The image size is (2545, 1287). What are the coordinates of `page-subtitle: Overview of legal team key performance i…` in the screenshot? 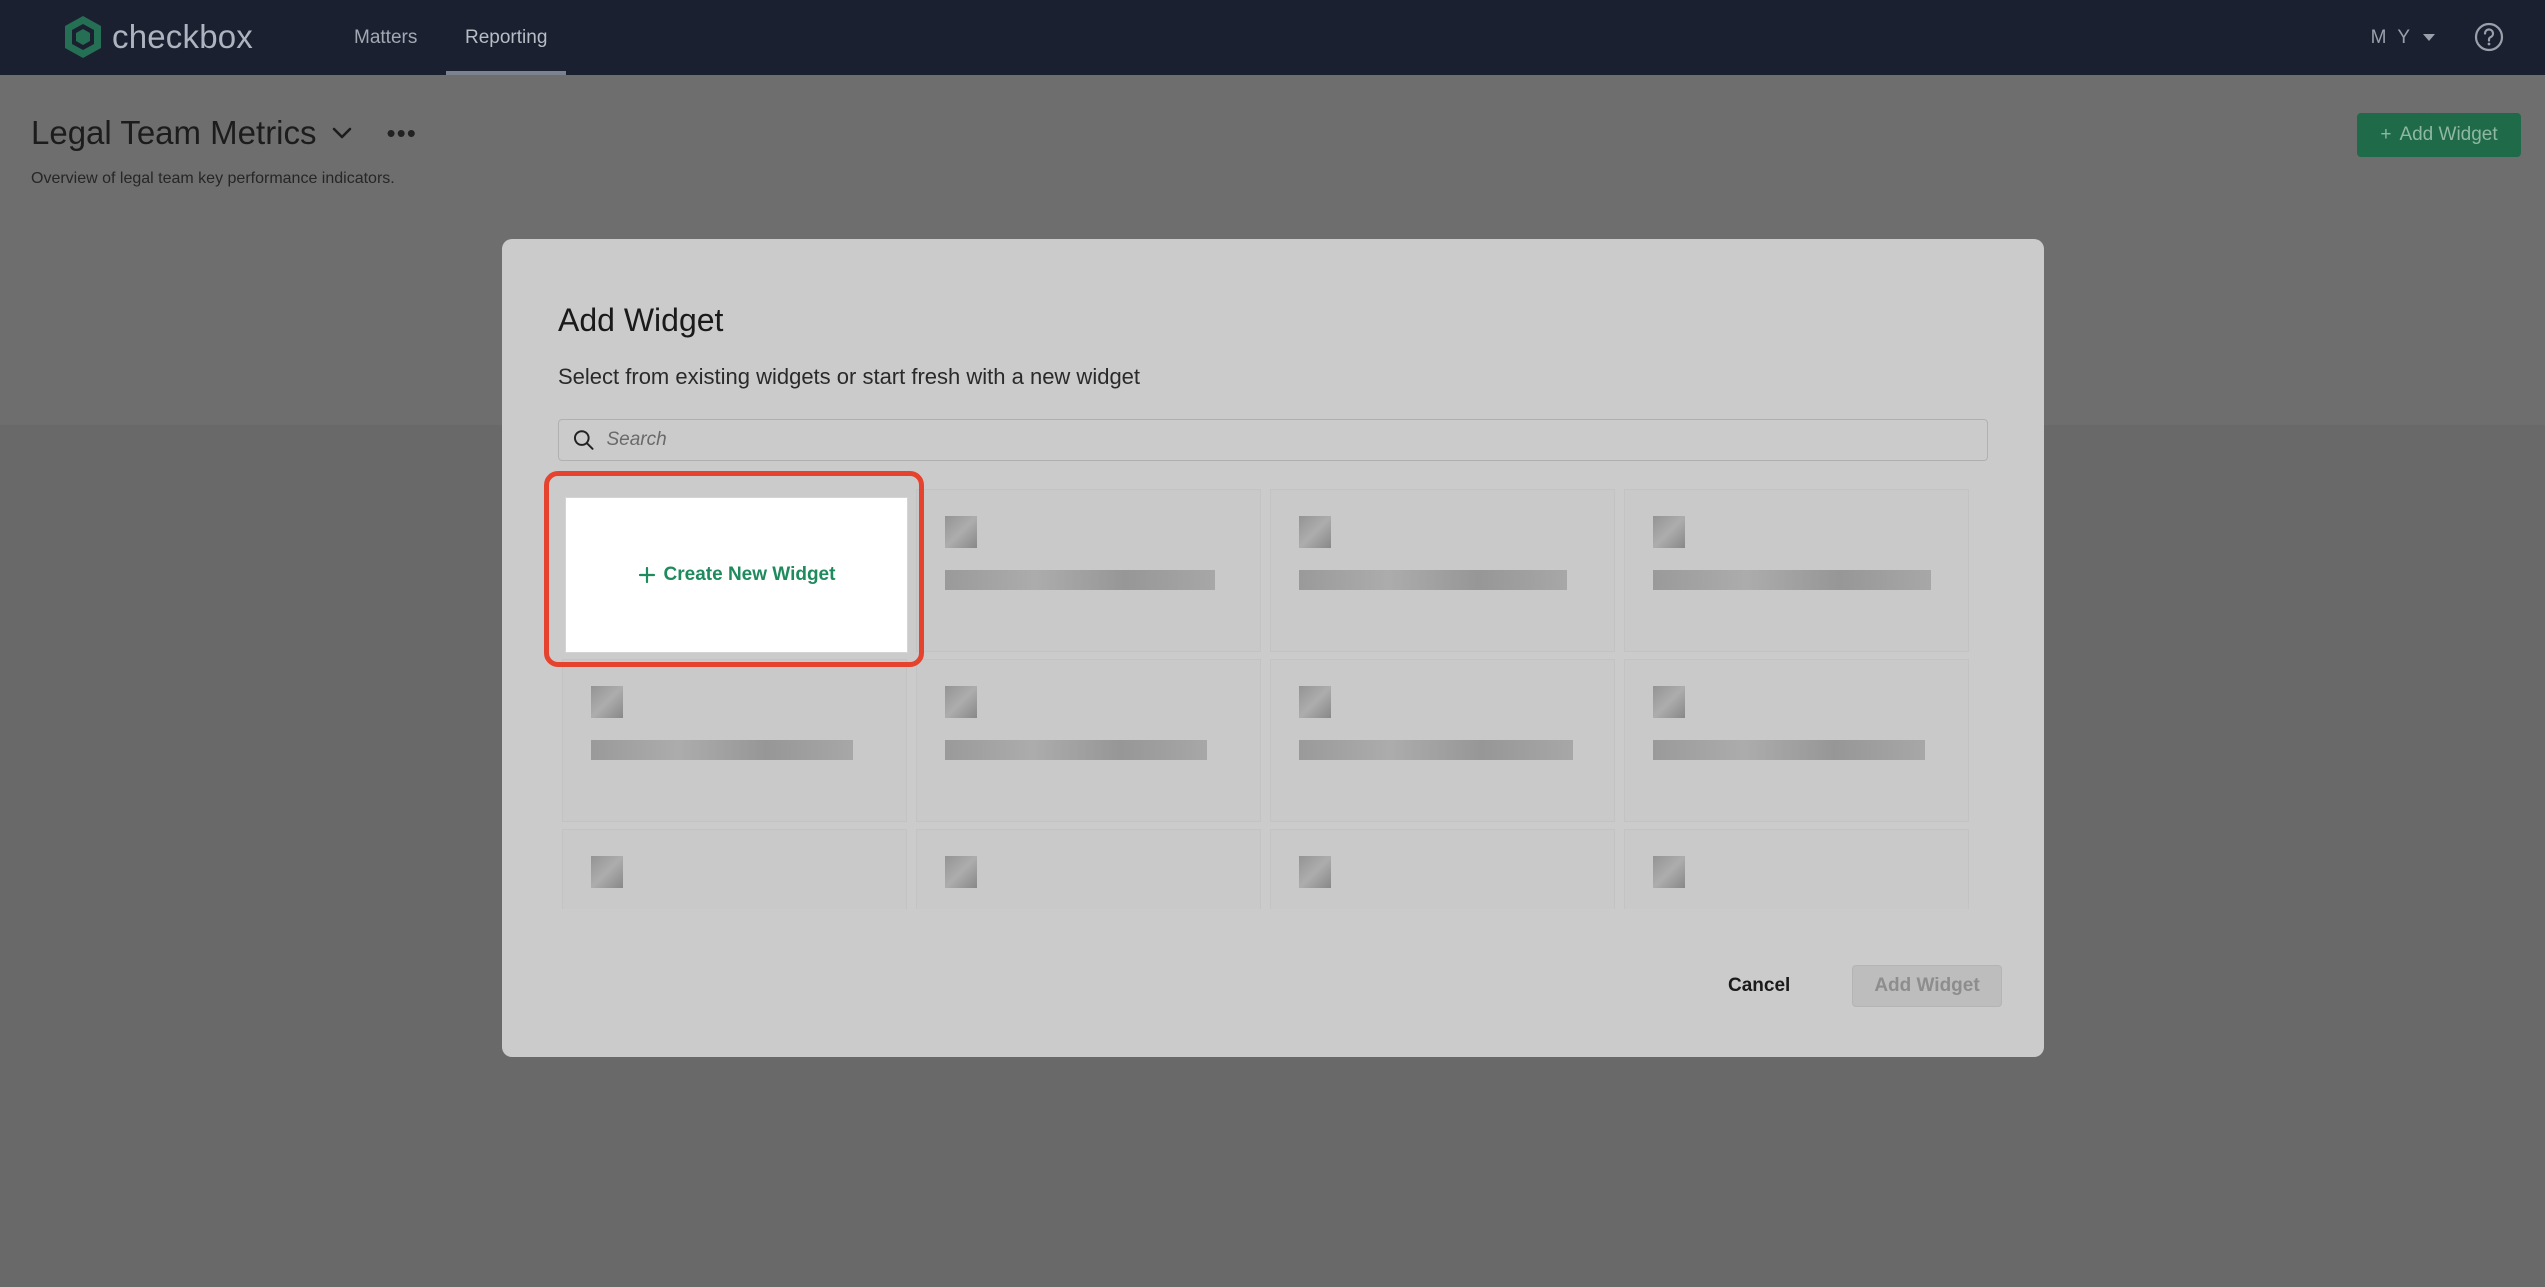 It's located at (213, 178).